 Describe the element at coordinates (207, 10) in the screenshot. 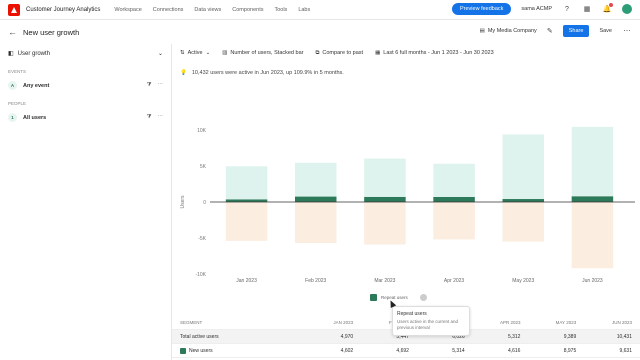

I see `nav-data-views: Data views` at that location.